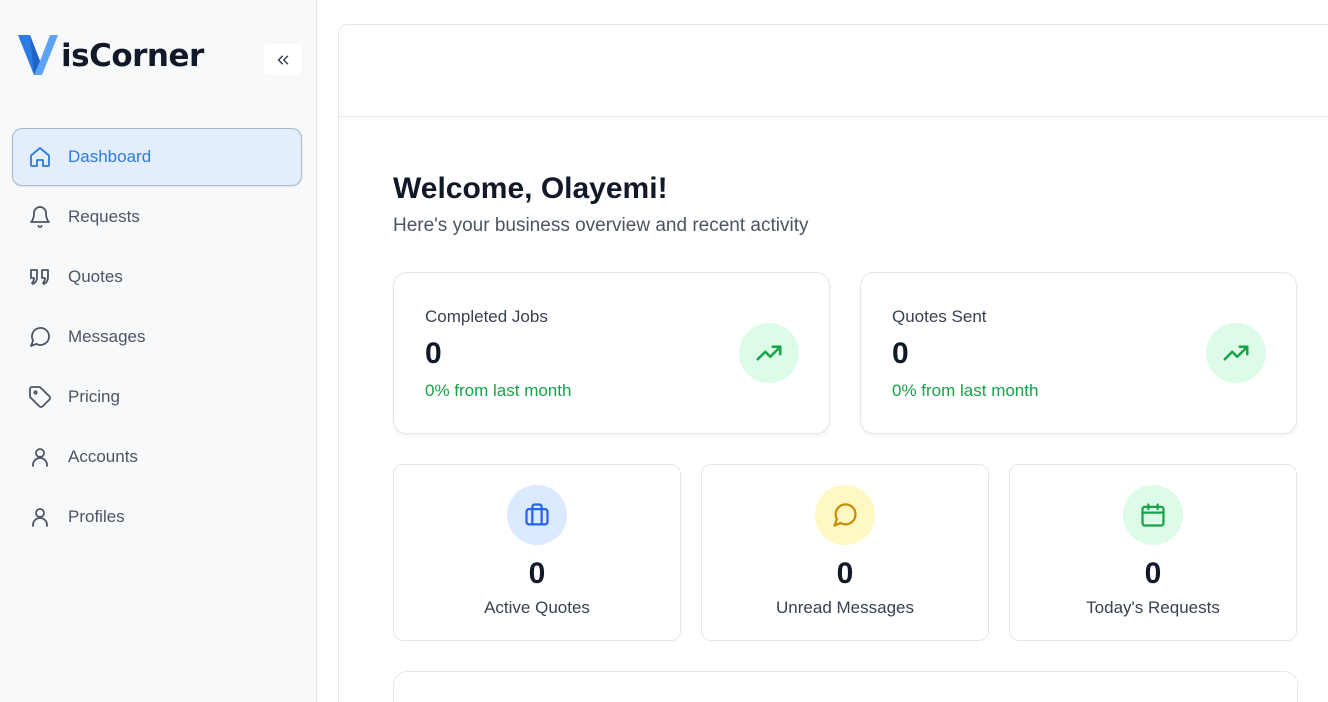 The height and width of the screenshot is (702, 1328). What do you see at coordinates (132, 56) in the screenshot?
I see `logo-text: isCorner` at bounding box center [132, 56].